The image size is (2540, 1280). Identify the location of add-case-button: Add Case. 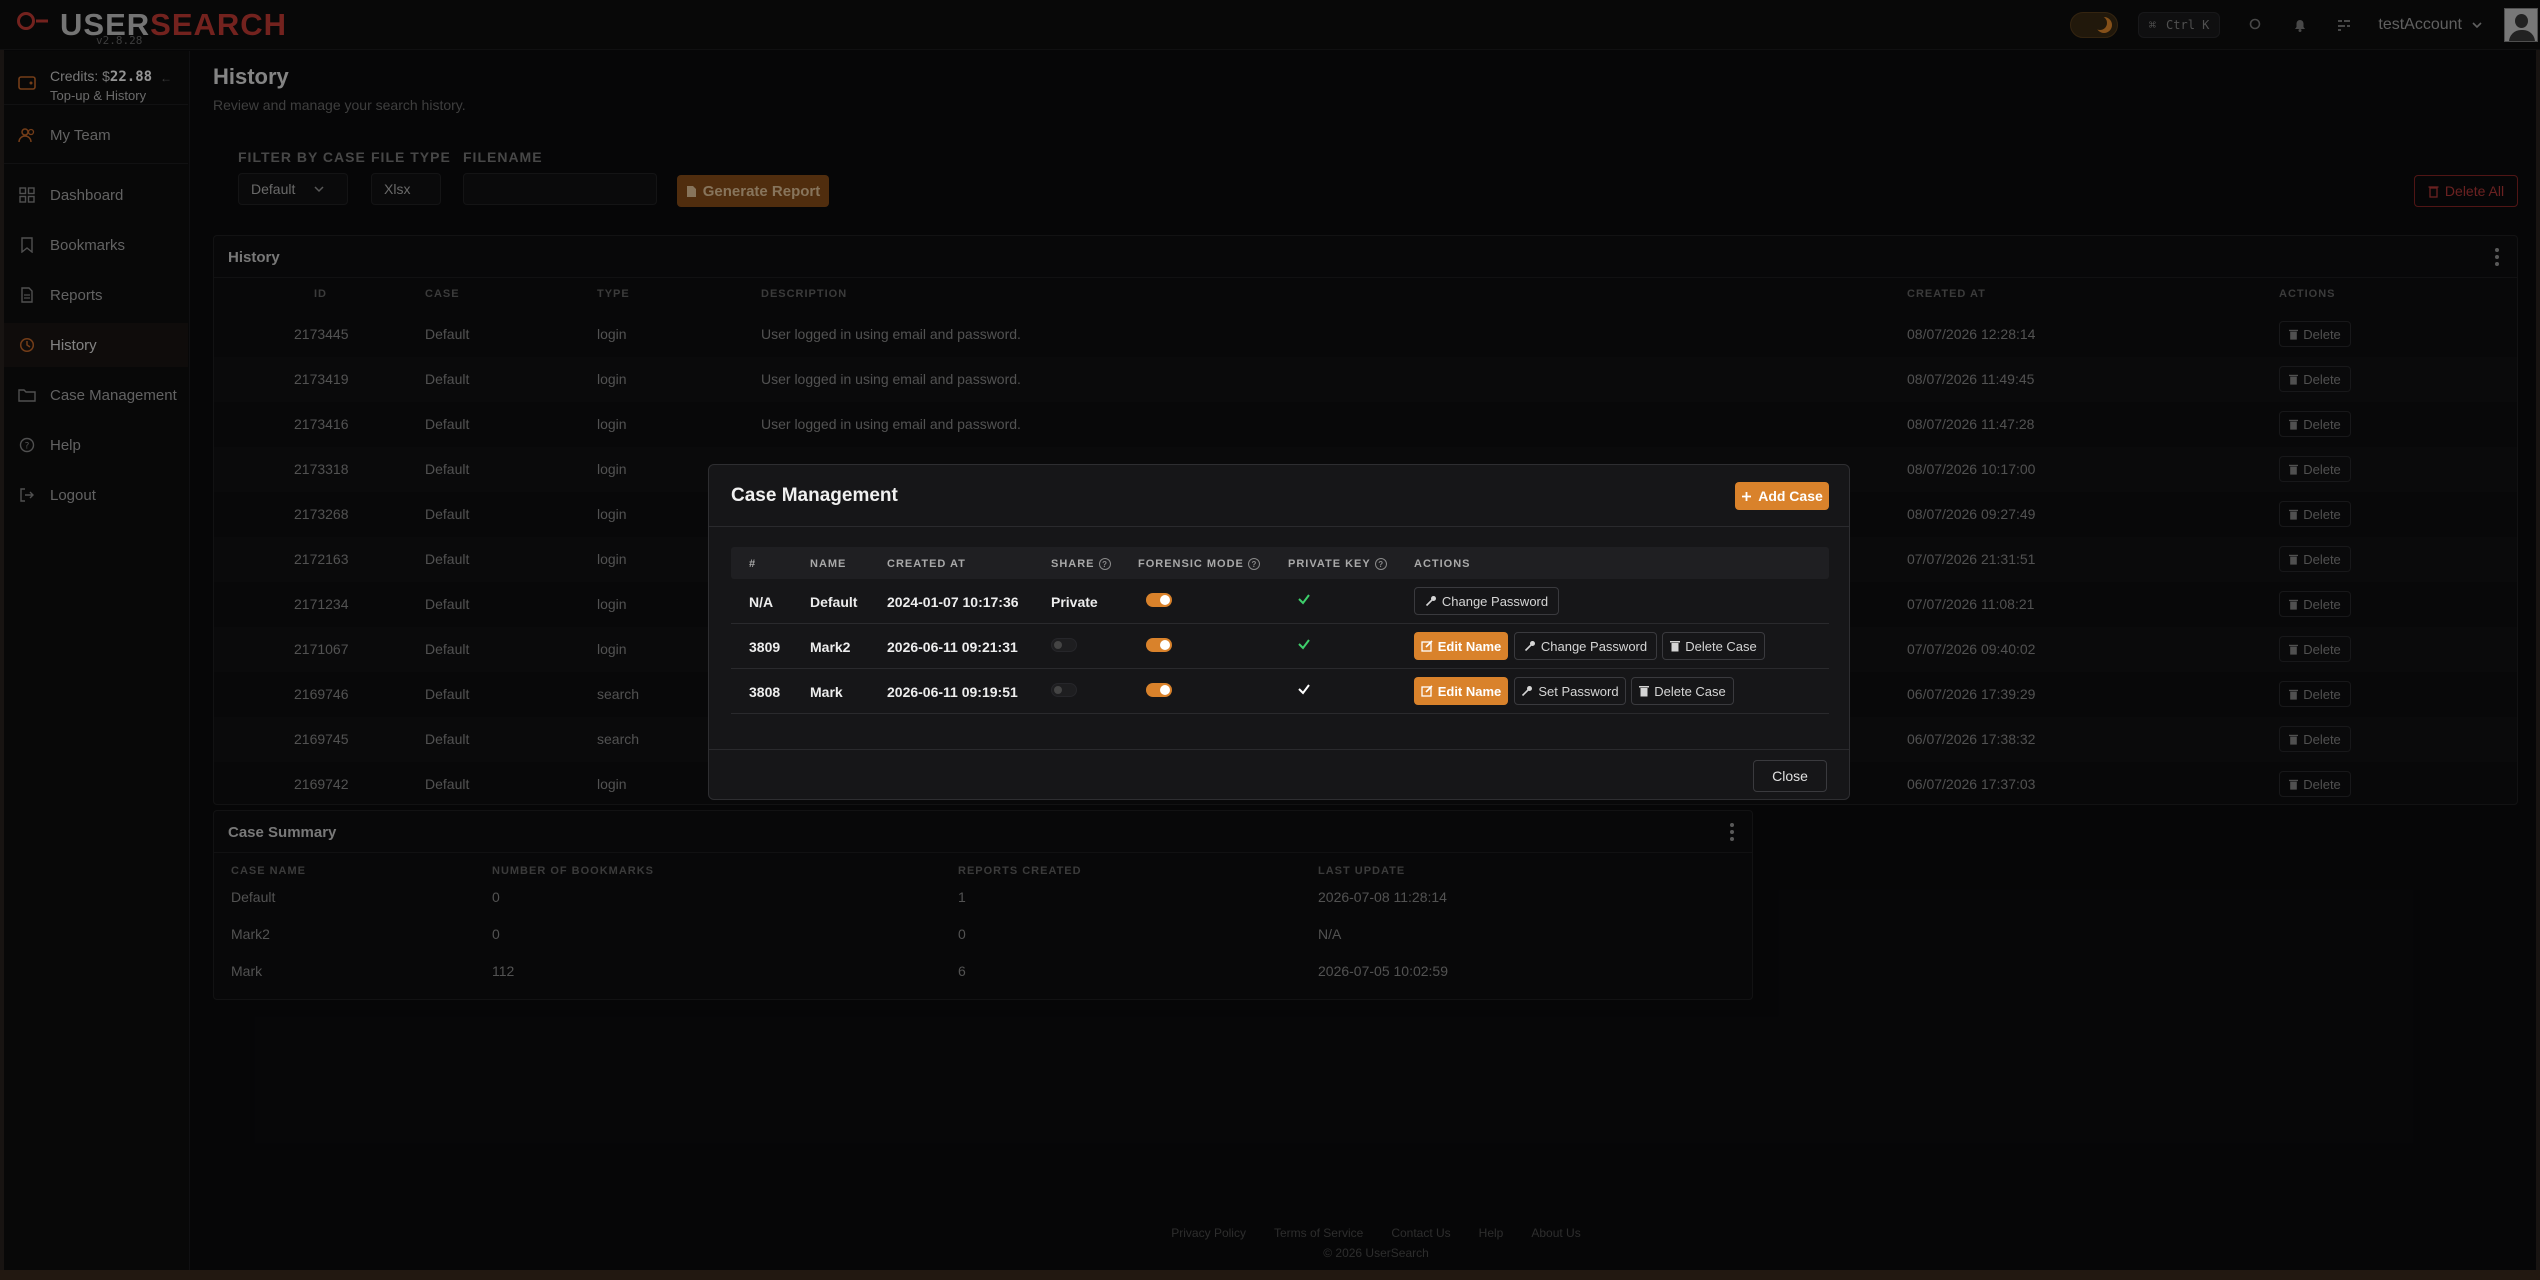
(1782, 496).